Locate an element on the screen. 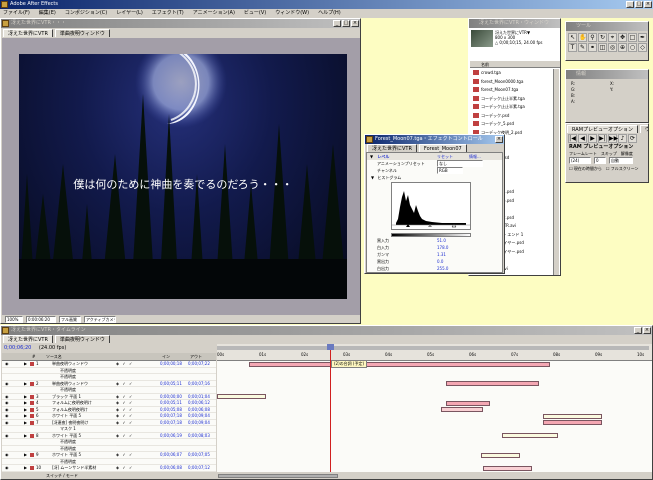 Image resolution: width=653 pixels, height=480 pixels. comp-timecode: 0:00:06:20 is located at coordinates (41, 319).